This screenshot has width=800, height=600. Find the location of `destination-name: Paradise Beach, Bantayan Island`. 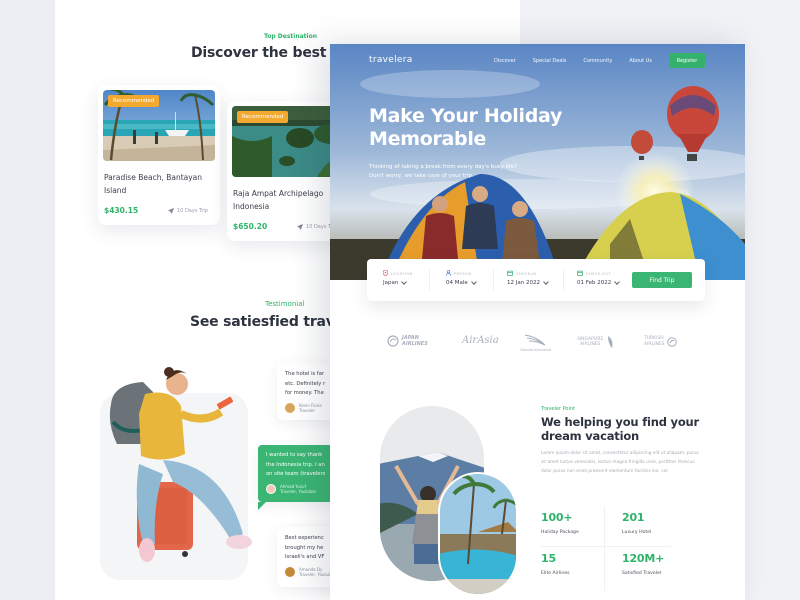

destination-name: Paradise Beach, Bantayan Island is located at coordinates (153, 184).